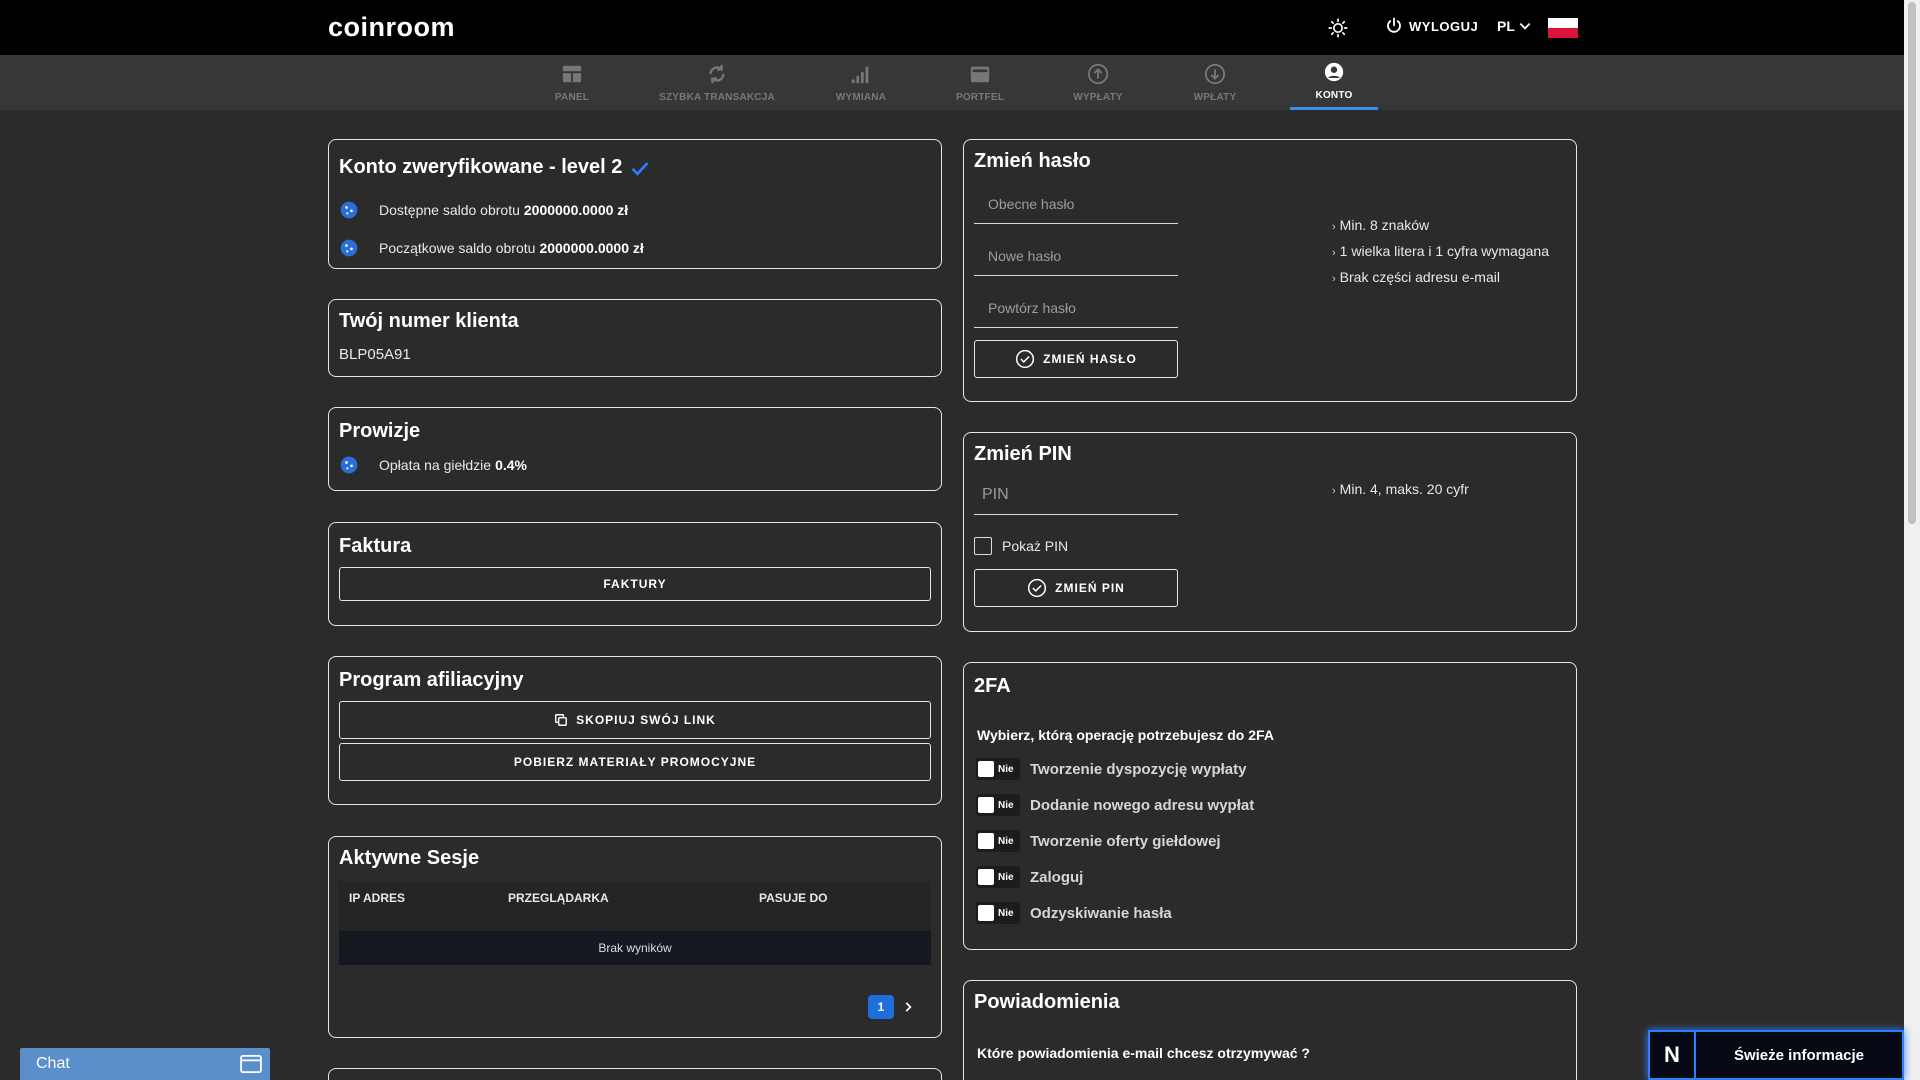 This screenshot has width=1920, height=1080. Describe the element at coordinates (380, 431) in the screenshot. I see `fees-title: Prowizje` at that location.